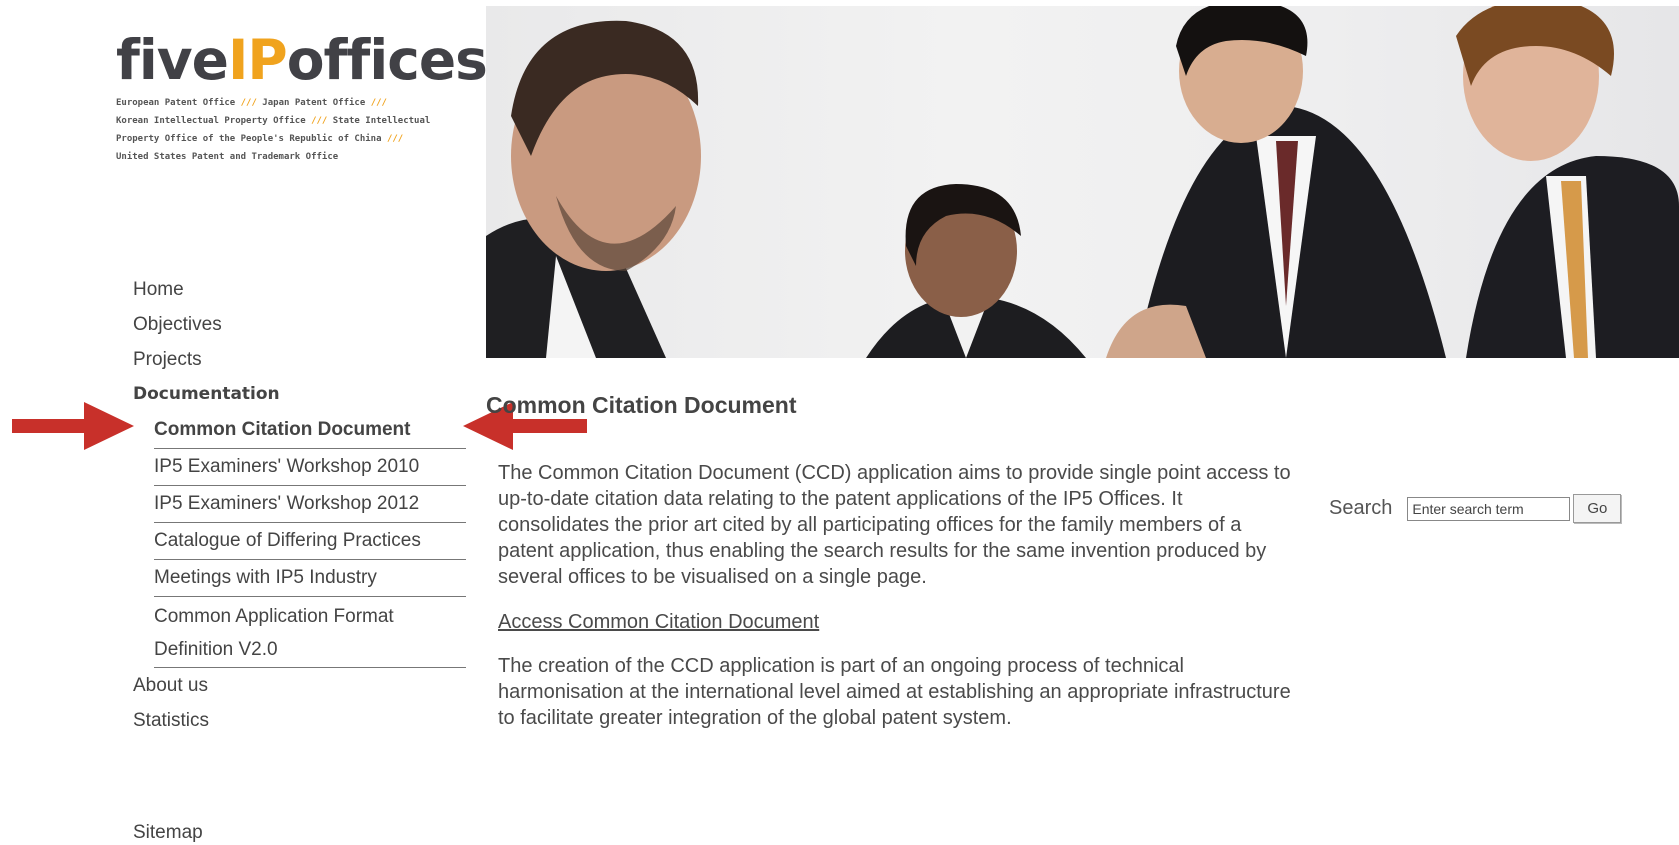 The height and width of the screenshot is (845, 1679). Describe the element at coordinates (73, 426) in the screenshot. I see `arrow-right-icon` at that location.